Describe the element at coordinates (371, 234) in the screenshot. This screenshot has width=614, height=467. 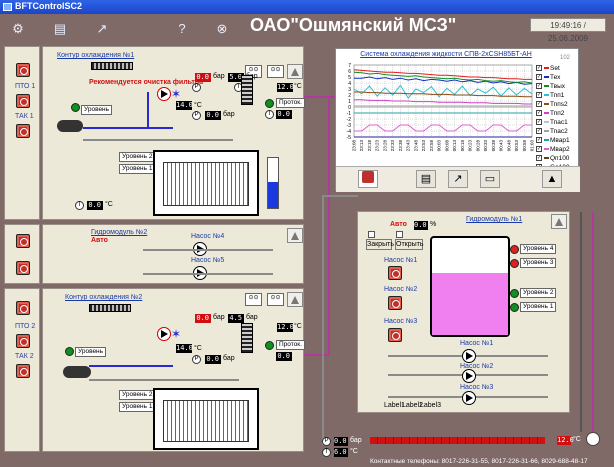
I see `close-checkbox` at that location.